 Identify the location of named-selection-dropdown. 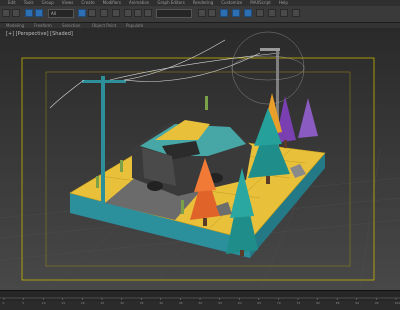
(174, 13).